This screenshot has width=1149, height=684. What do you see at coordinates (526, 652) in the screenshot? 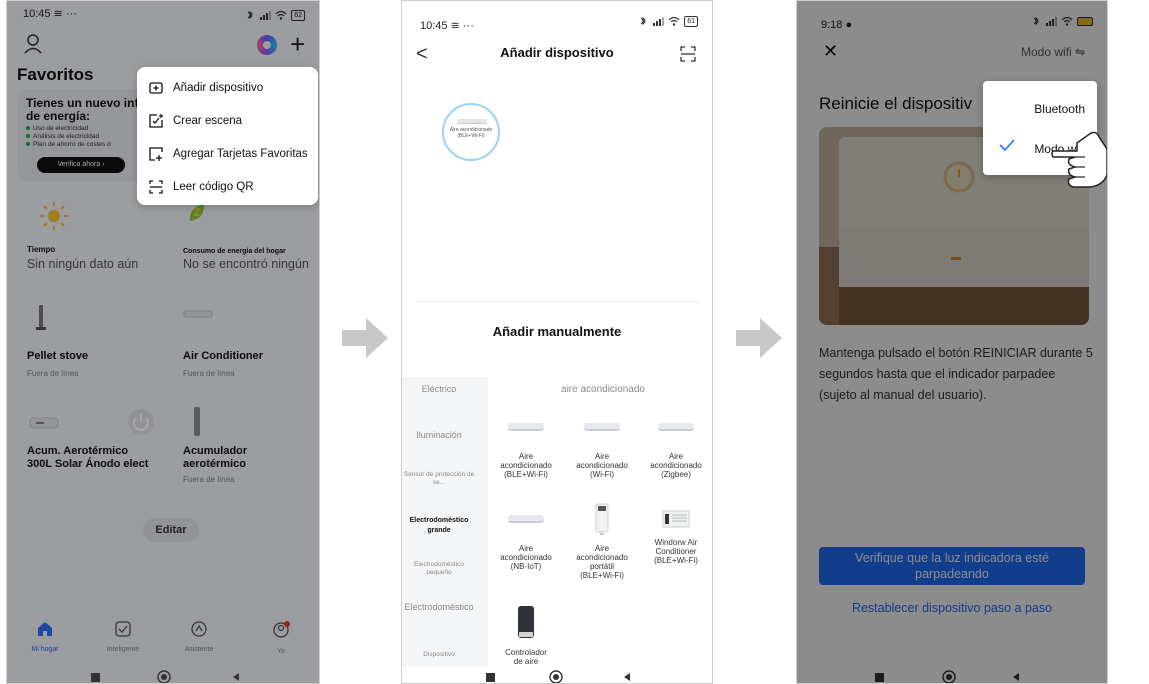
I see `device-tile-line: Controlador` at bounding box center [526, 652].